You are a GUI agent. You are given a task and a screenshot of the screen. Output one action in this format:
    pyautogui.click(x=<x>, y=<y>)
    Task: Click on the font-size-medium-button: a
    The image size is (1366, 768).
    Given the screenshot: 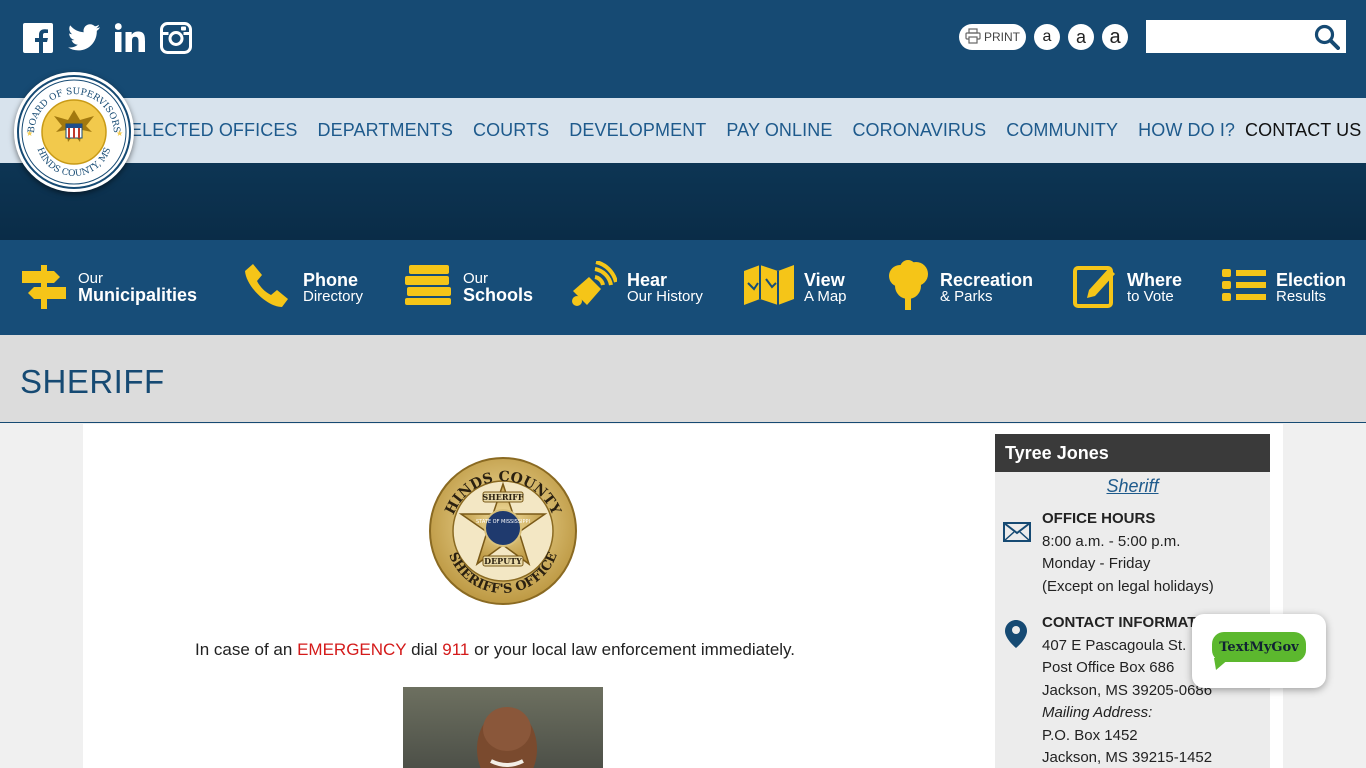 What is the action you would take?
    pyautogui.click(x=1081, y=37)
    